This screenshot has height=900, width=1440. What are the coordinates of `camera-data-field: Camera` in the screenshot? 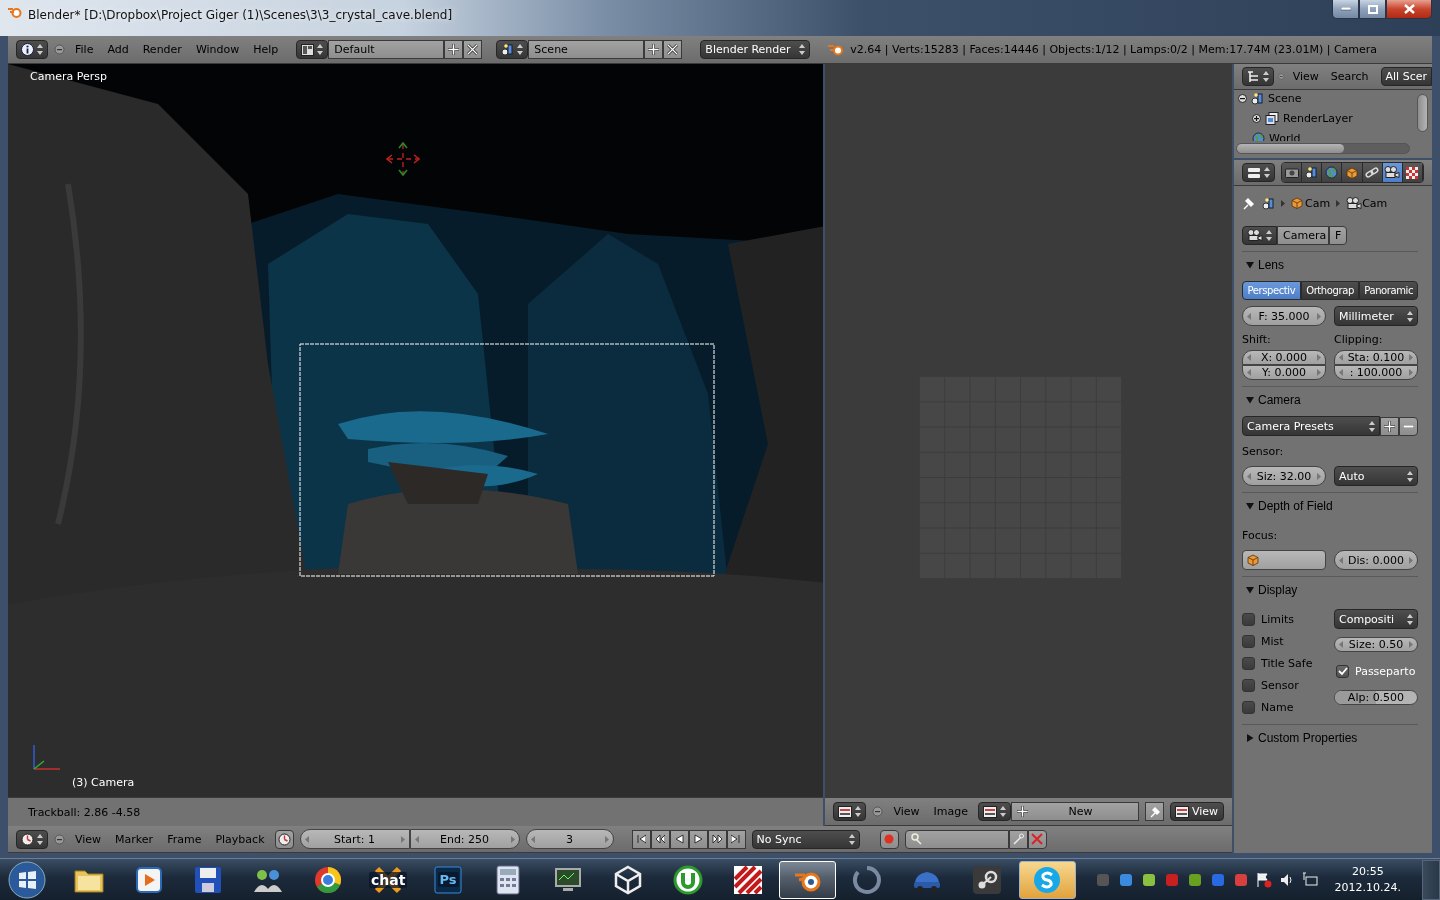 It's located at (1303, 235).